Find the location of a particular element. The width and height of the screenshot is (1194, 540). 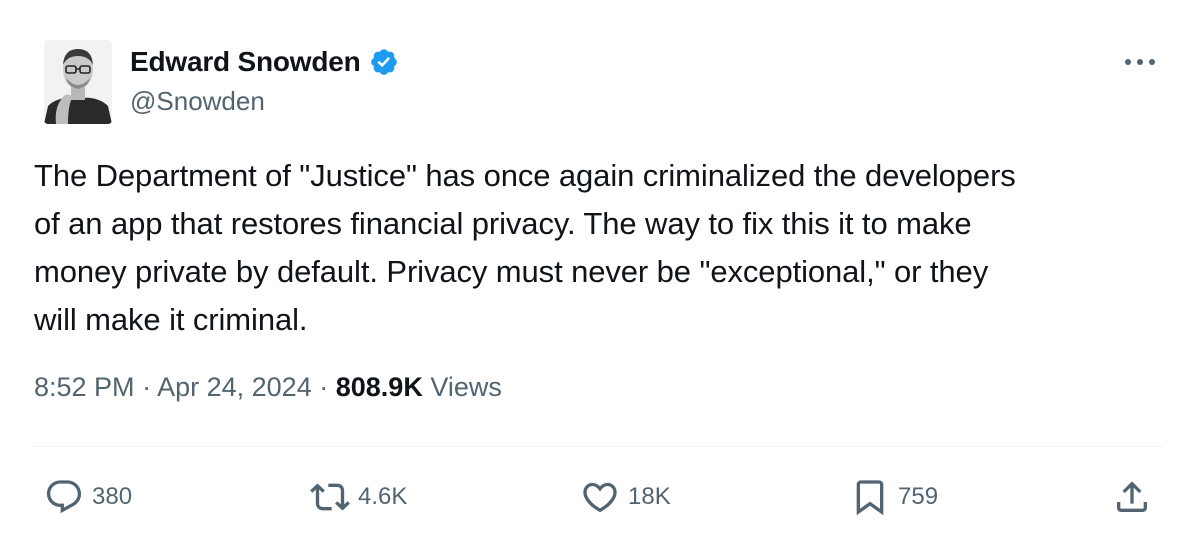

verified-badge-icon is located at coordinates (384, 62).